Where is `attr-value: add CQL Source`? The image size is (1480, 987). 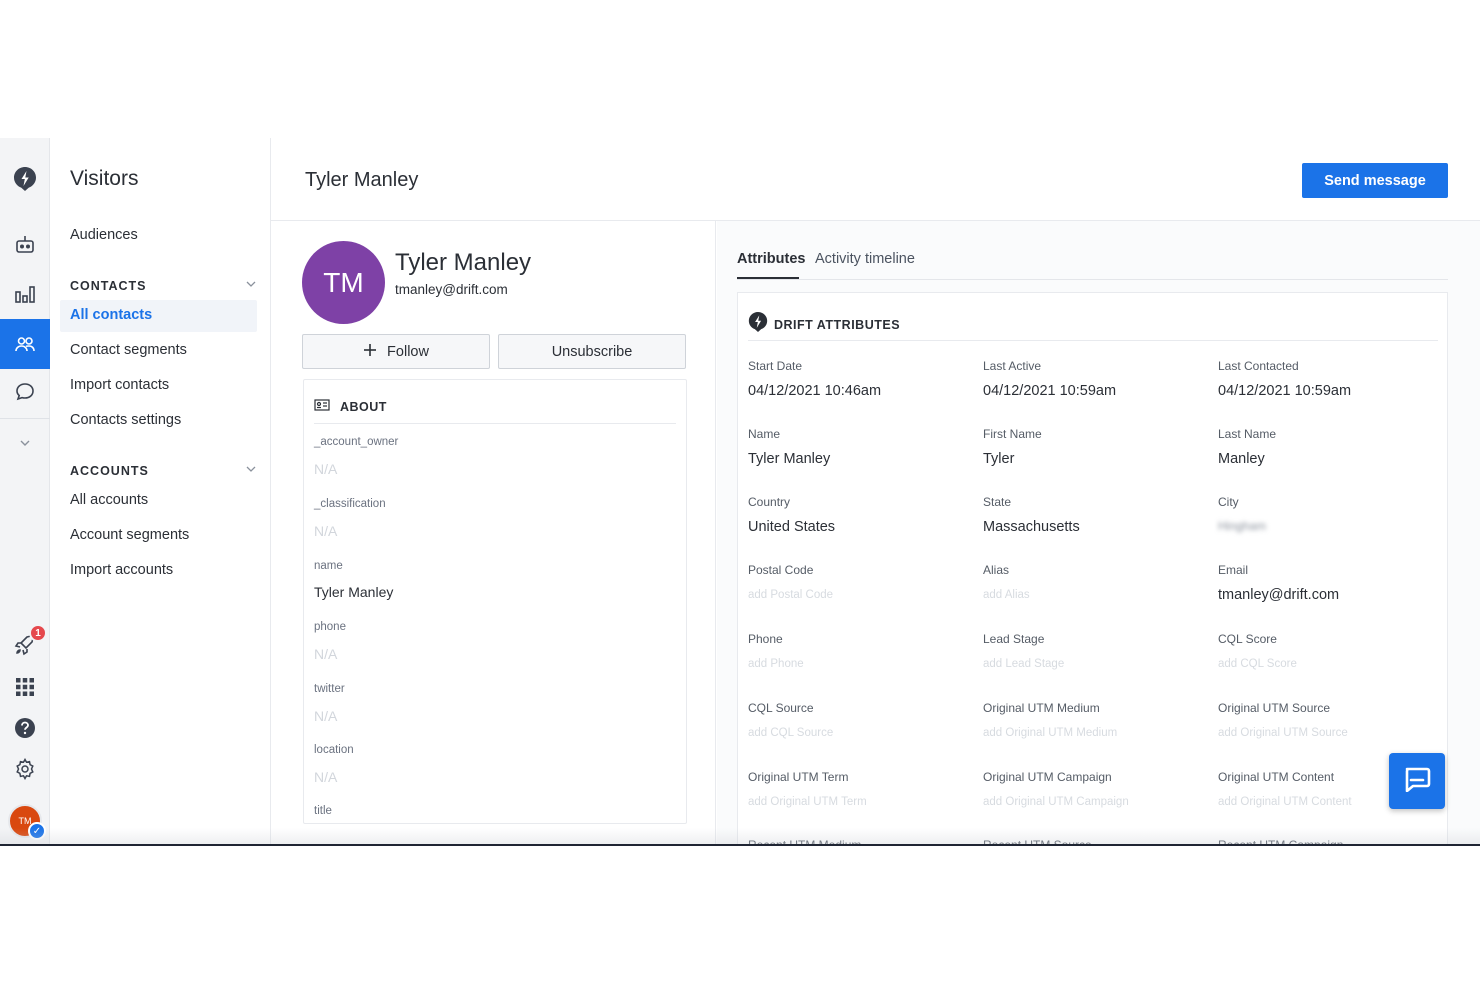 attr-value: add CQL Source is located at coordinates (790, 733).